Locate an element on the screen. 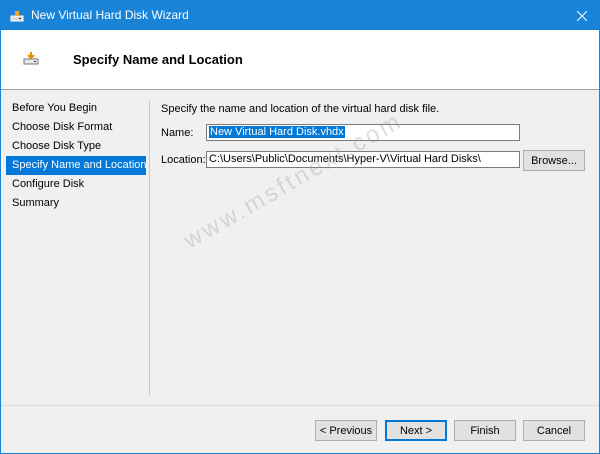 This screenshot has height=454, width=600. step-summary: Summary is located at coordinates (76, 203).